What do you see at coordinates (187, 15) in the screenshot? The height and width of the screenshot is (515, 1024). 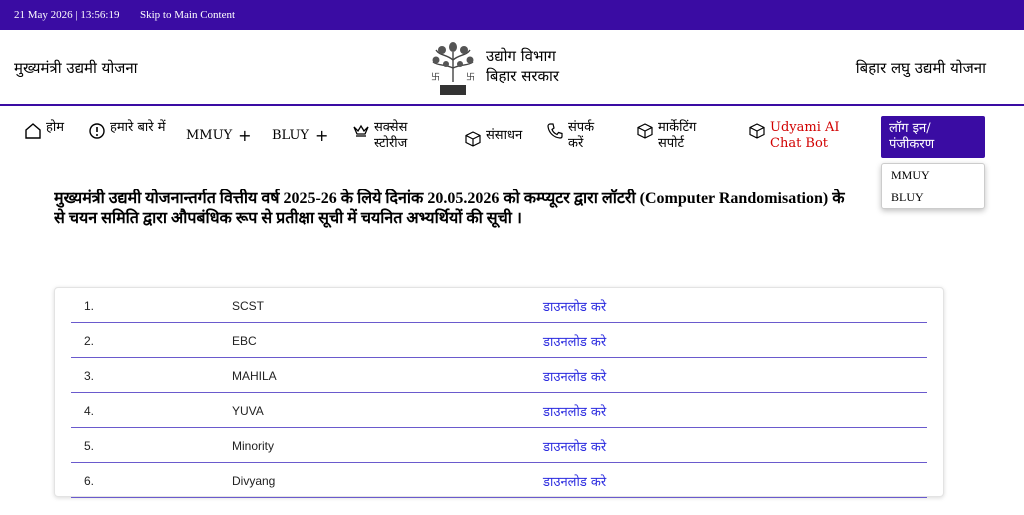 I see `skip-to-main-link: Skip to Main Content` at bounding box center [187, 15].